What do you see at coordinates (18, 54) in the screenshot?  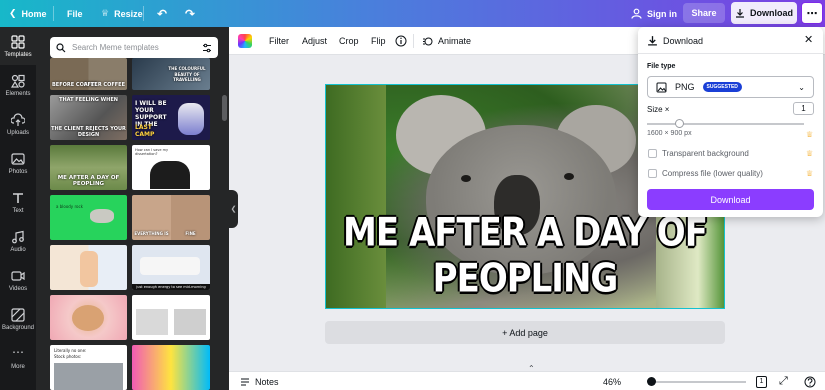 I see `rail-label: Templates` at bounding box center [18, 54].